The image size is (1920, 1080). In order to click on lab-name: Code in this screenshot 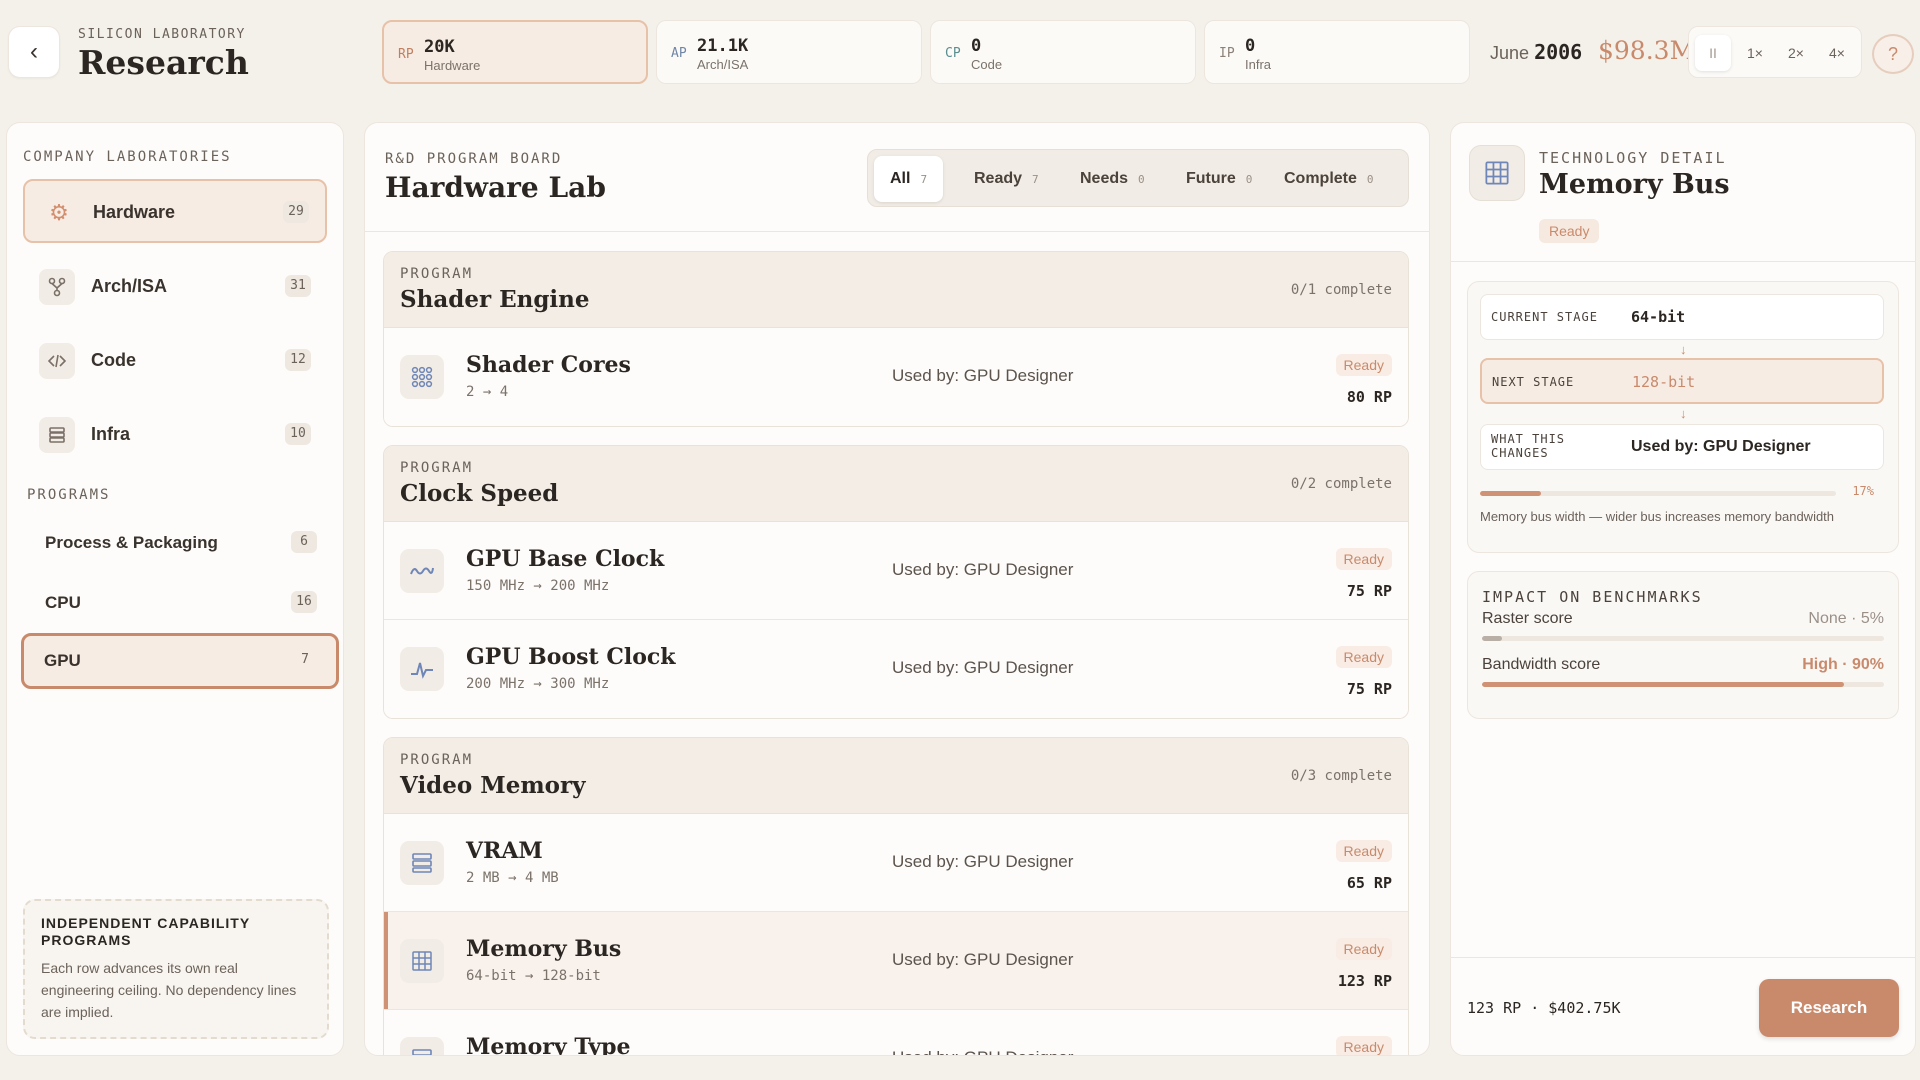, I will do `click(113, 360)`.